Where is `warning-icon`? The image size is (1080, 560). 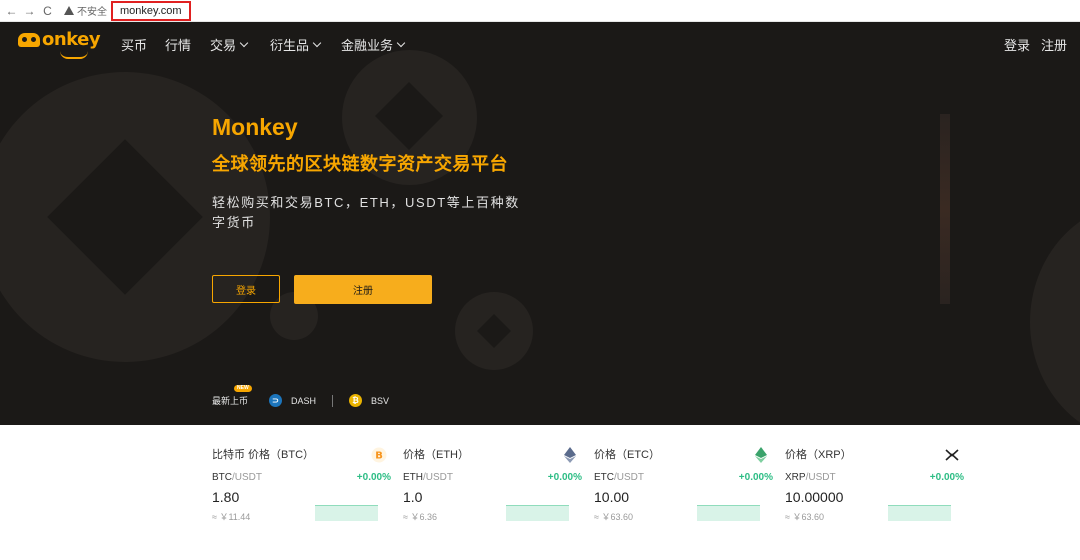
warning-icon is located at coordinates (69, 10).